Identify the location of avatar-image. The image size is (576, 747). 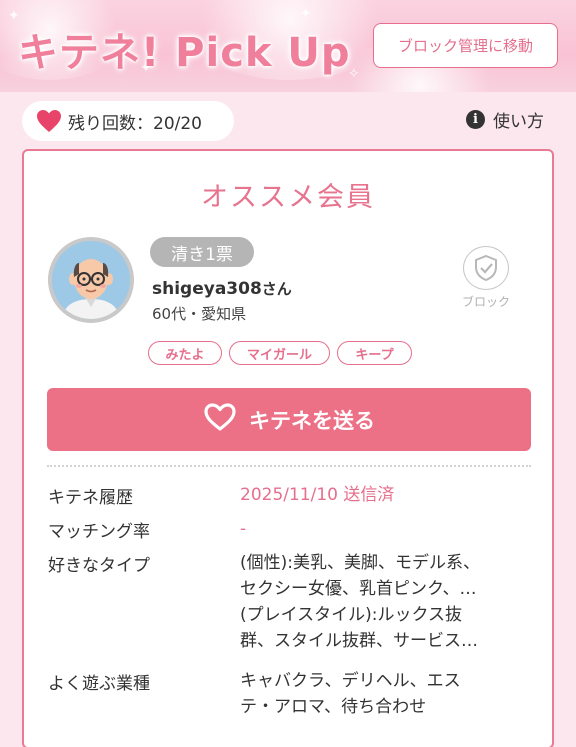
(91, 280).